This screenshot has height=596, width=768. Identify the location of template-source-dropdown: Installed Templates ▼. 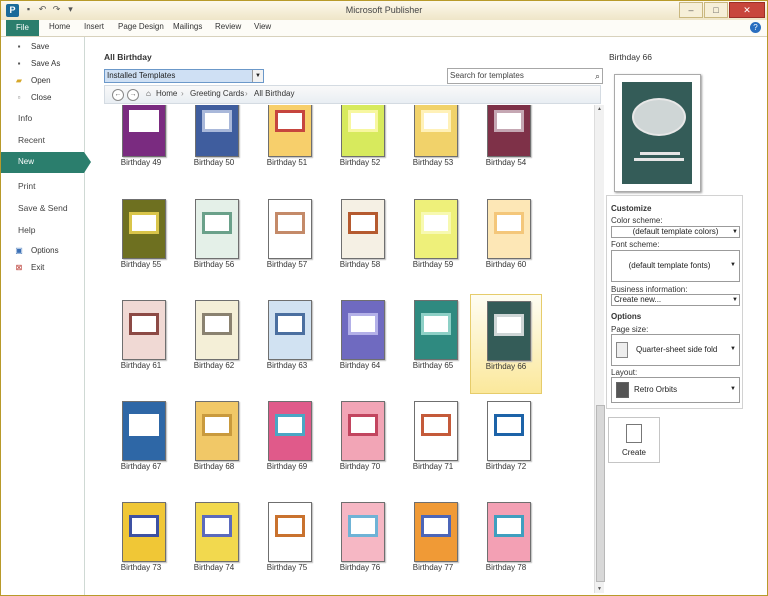
(184, 76).